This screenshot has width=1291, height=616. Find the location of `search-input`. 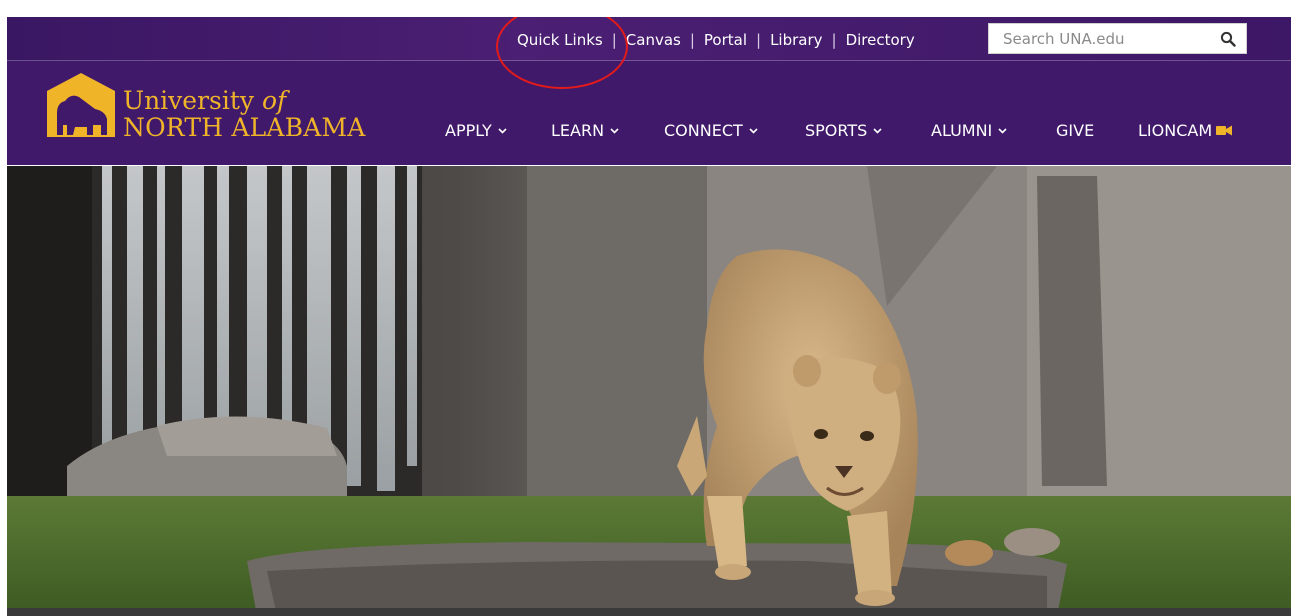

search-input is located at coordinates (1099, 38).